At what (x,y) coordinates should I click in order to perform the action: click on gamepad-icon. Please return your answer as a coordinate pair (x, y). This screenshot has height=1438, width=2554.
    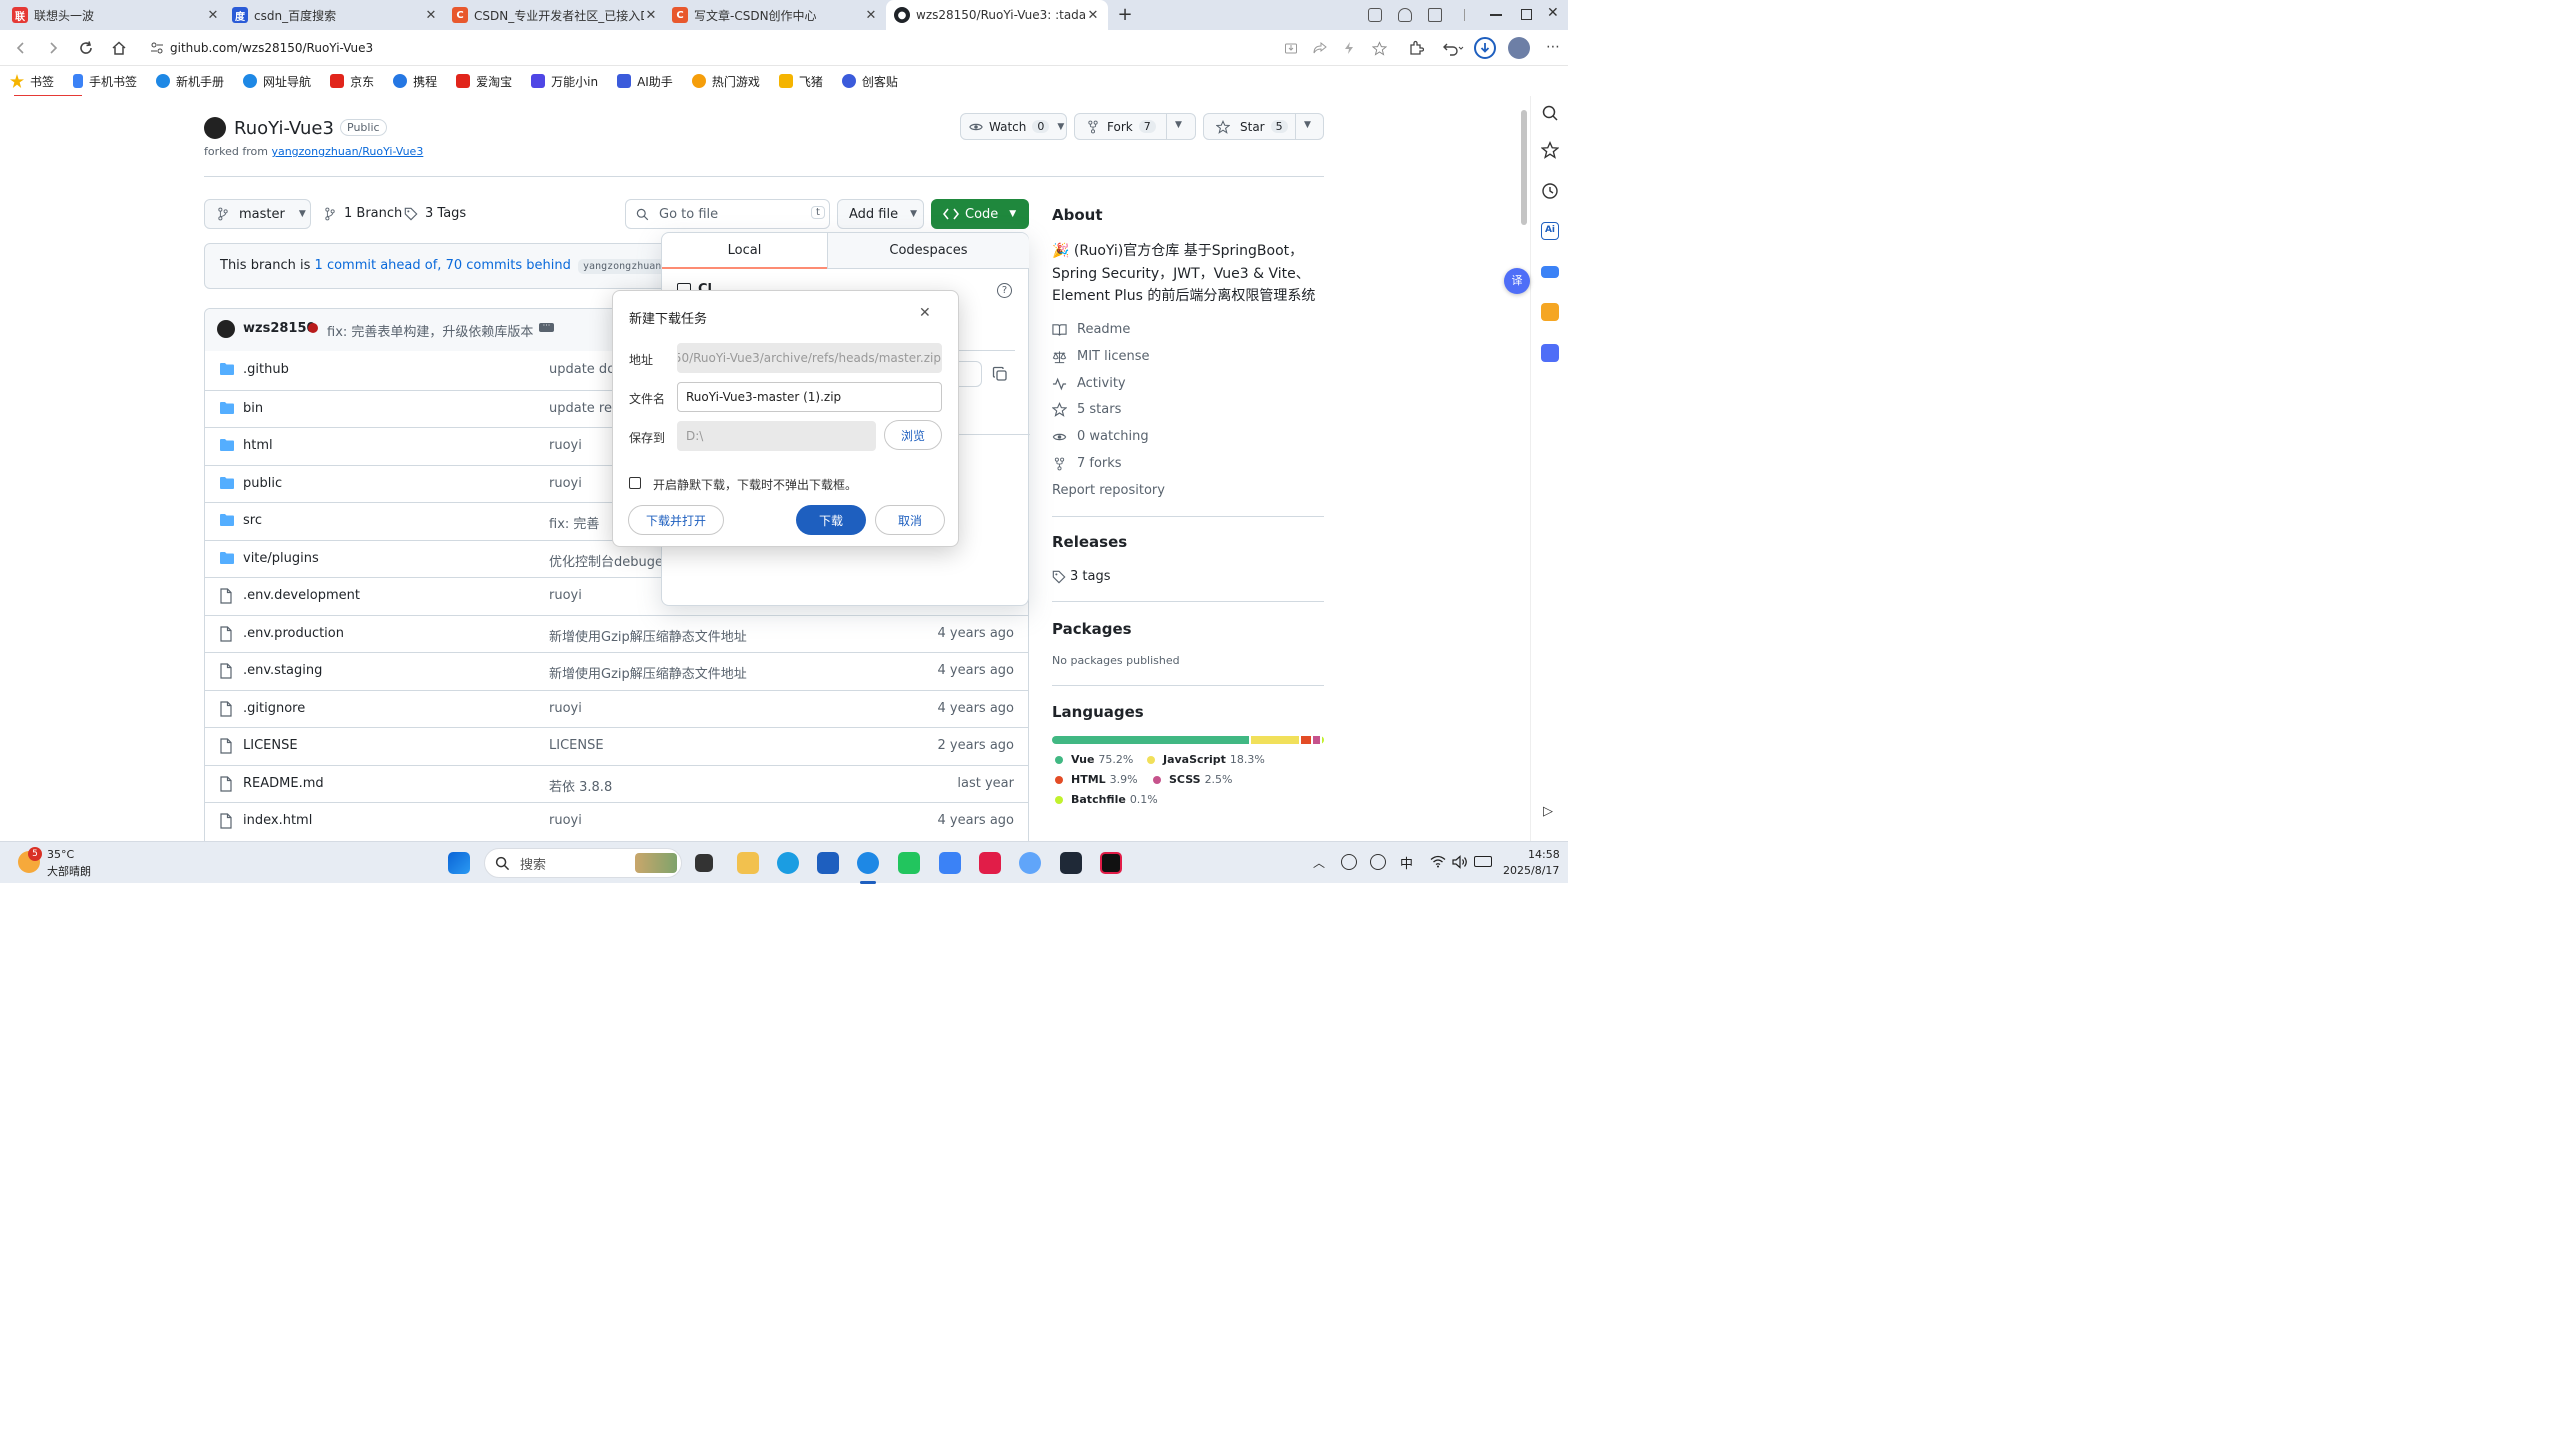
    Looking at the image, I should click on (1550, 272).